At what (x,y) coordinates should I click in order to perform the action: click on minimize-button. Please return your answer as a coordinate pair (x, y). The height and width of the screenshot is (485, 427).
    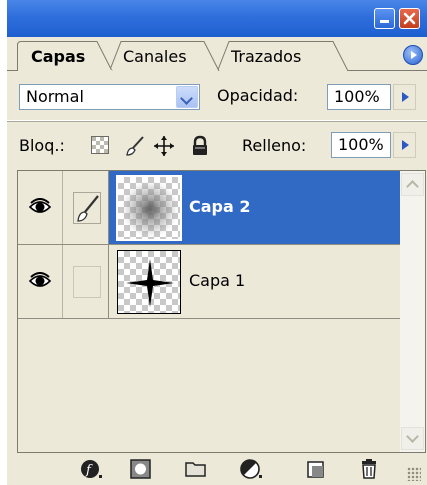
    Looking at the image, I should click on (384, 18).